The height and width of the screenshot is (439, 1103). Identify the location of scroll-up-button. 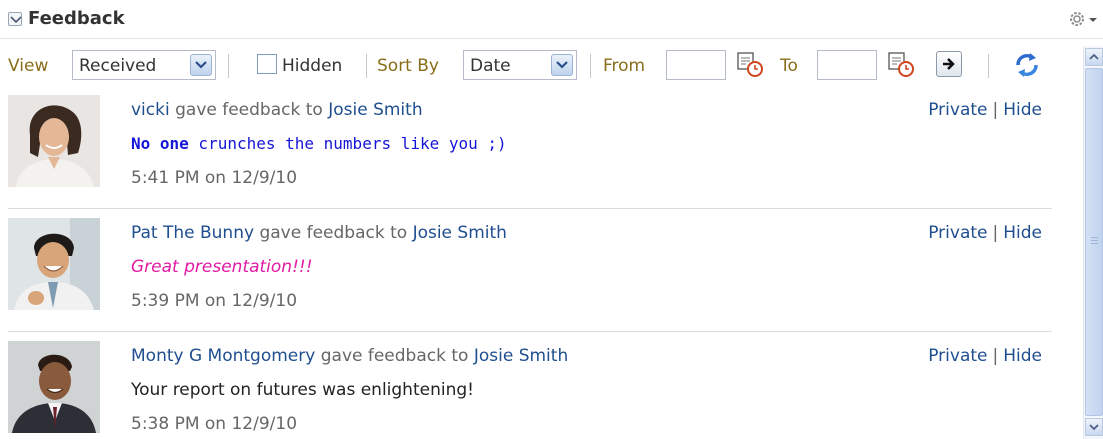
(1094, 57).